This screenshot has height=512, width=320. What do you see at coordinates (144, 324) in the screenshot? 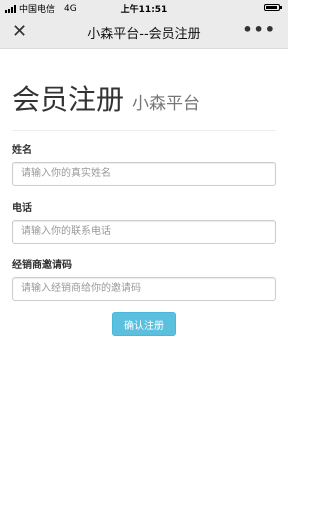
I see `submit-button: 确认注册` at bounding box center [144, 324].